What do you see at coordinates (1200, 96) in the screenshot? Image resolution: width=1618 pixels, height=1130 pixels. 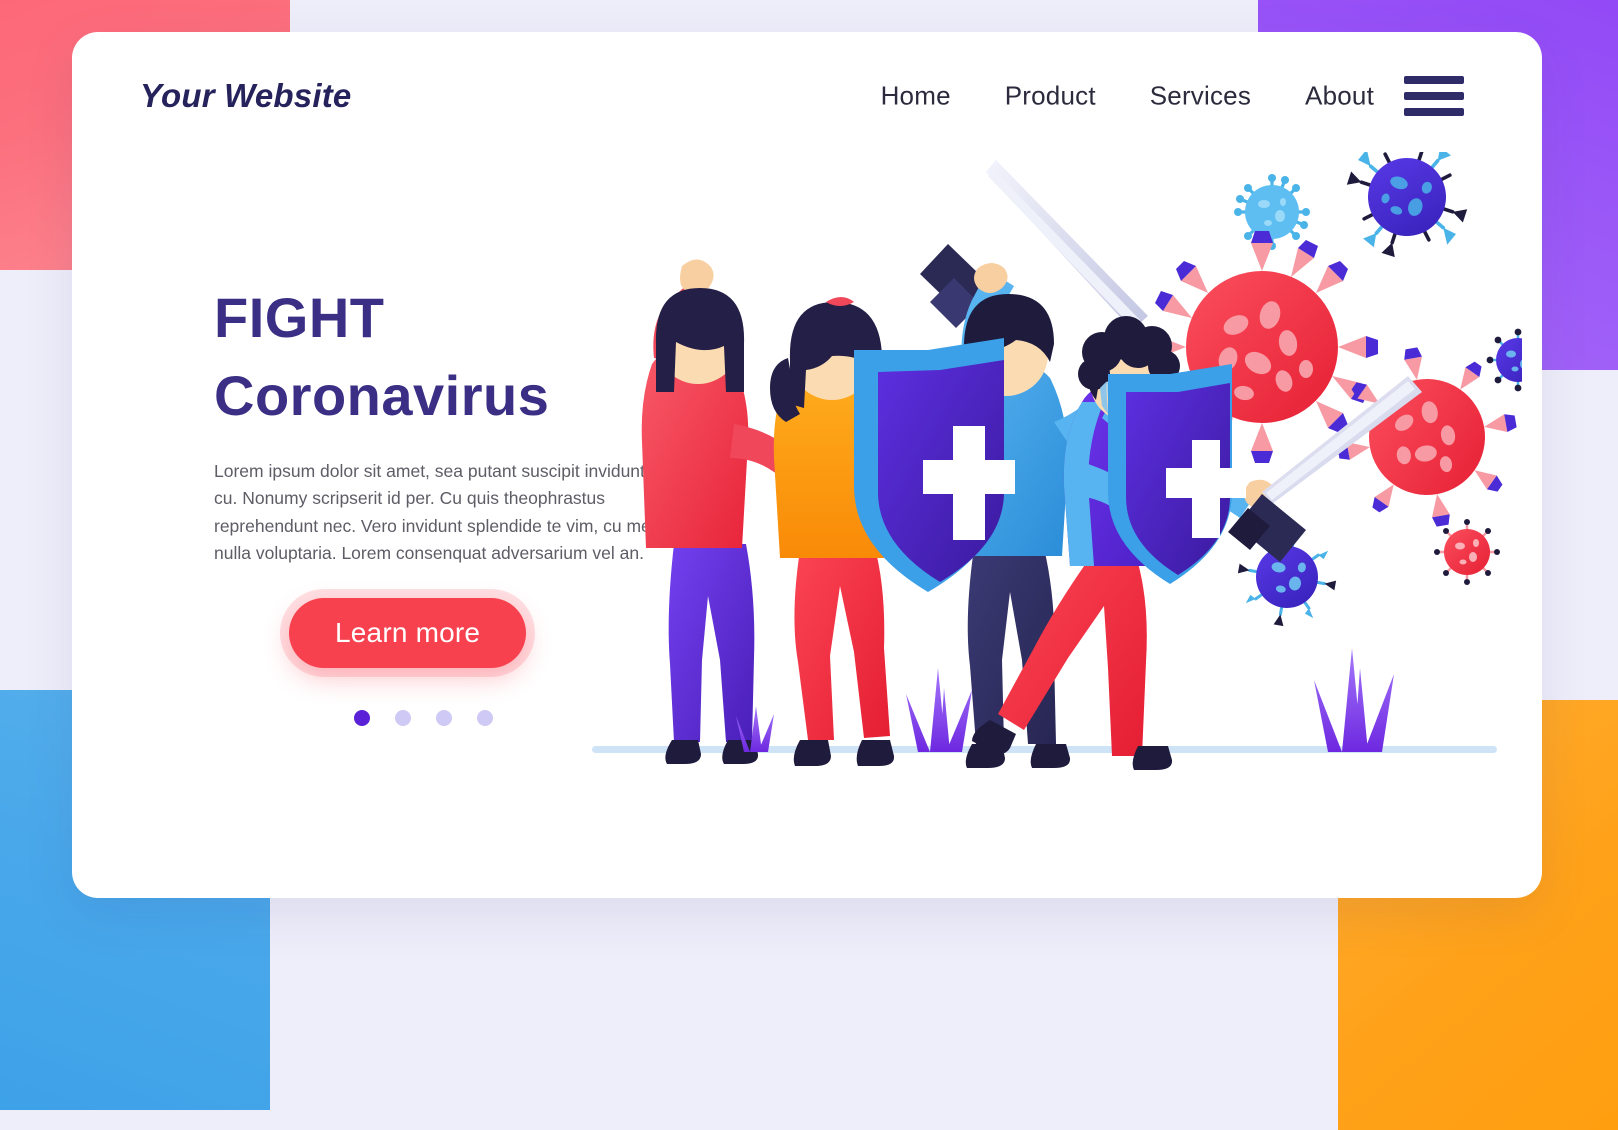 I see `nav-item-services: Services` at bounding box center [1200, 96].